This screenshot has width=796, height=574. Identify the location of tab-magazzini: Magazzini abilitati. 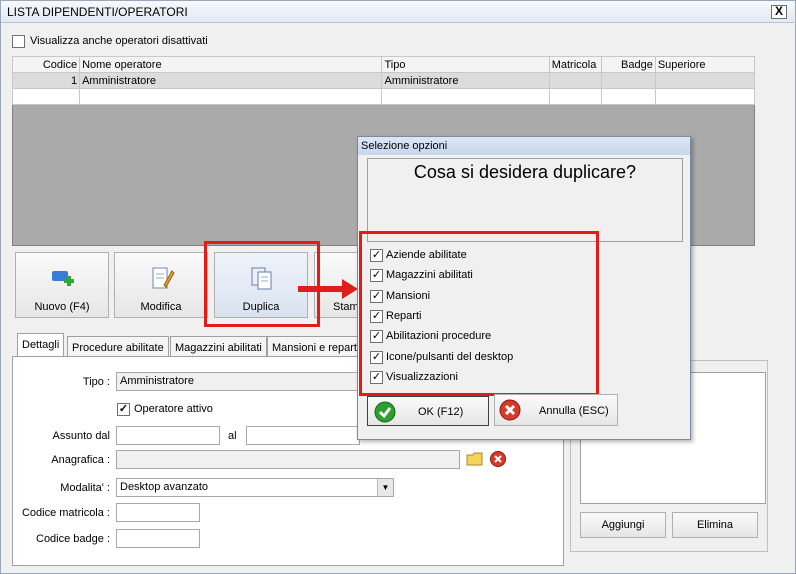
(218, 347).